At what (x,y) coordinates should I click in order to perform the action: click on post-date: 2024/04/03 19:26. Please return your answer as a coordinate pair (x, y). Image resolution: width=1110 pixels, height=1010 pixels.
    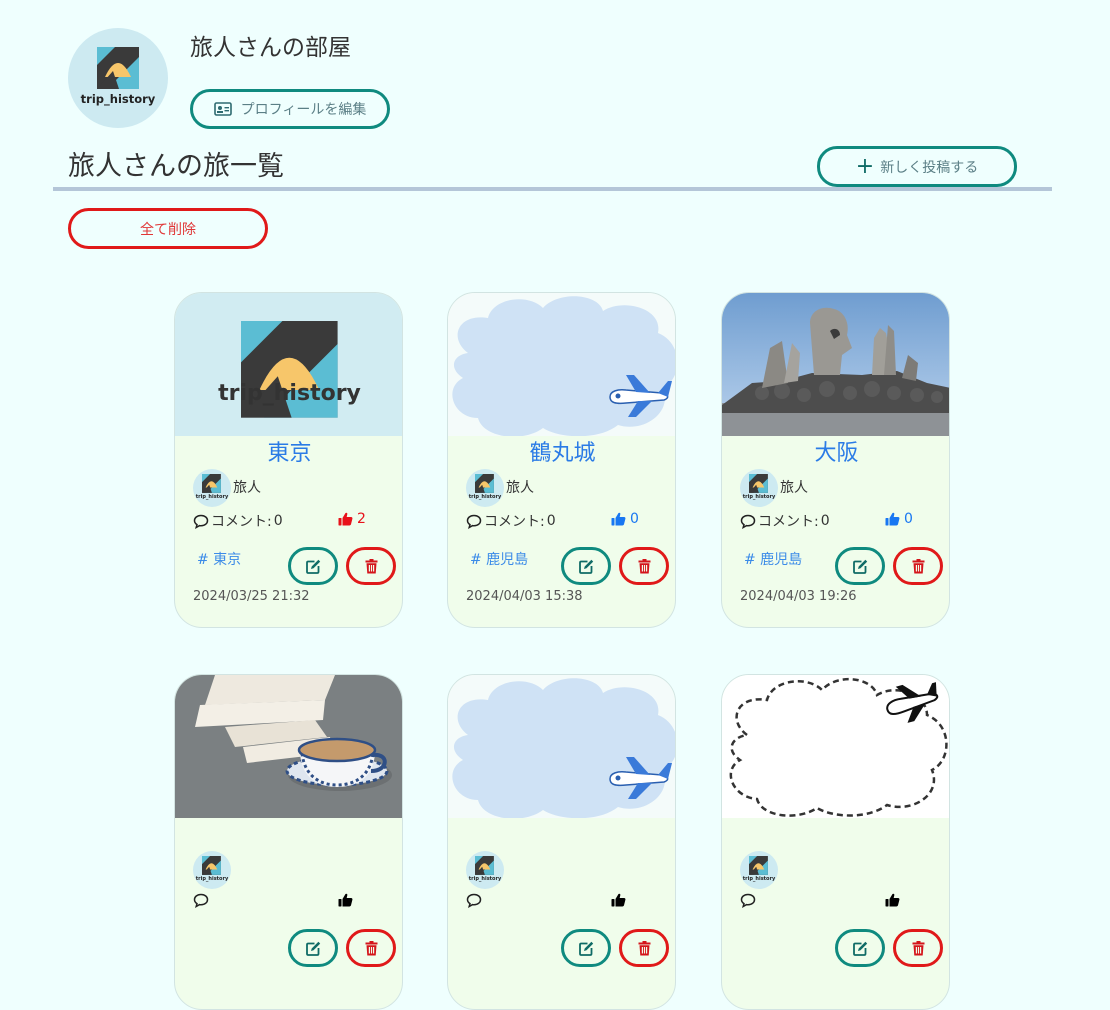
    Looking at the image, I should click on (798, 596).